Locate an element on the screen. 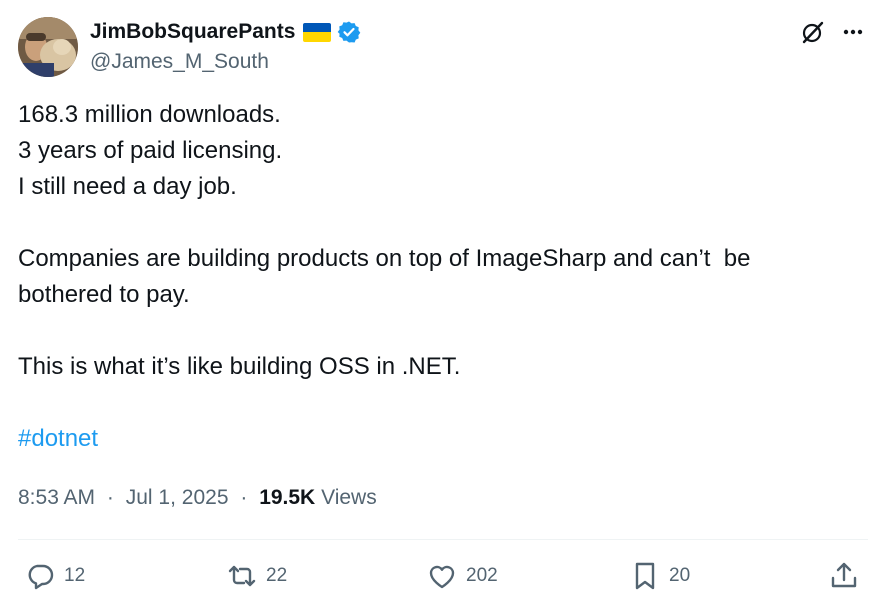  action-bar: 12 22 202 20 is located at coordinates (447, 576).